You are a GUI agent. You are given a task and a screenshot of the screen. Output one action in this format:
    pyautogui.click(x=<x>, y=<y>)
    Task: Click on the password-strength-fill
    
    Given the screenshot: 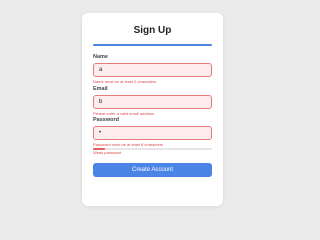 What is the action you would take?
    pyautogui.click(x=99, y=149)
    